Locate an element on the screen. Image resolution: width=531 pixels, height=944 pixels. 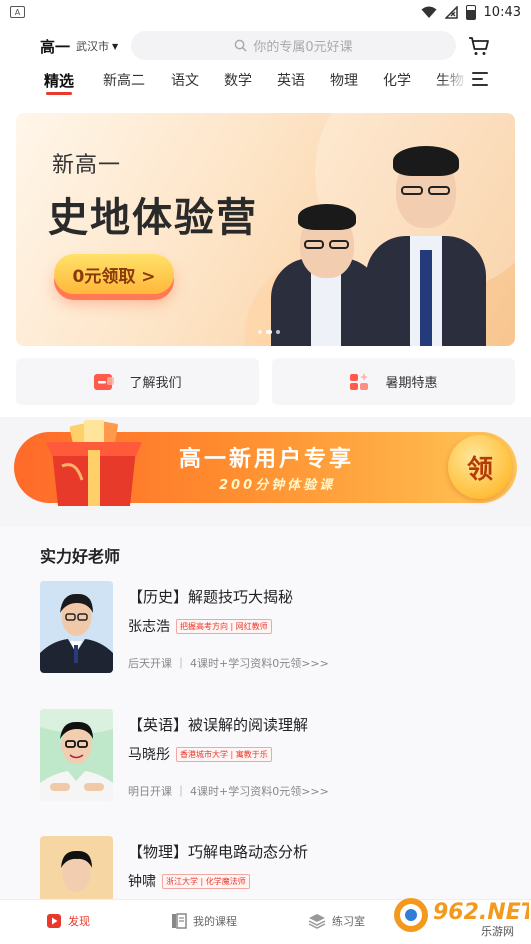
nav-discover-label: 发现 is located at coordinates (79, 921).